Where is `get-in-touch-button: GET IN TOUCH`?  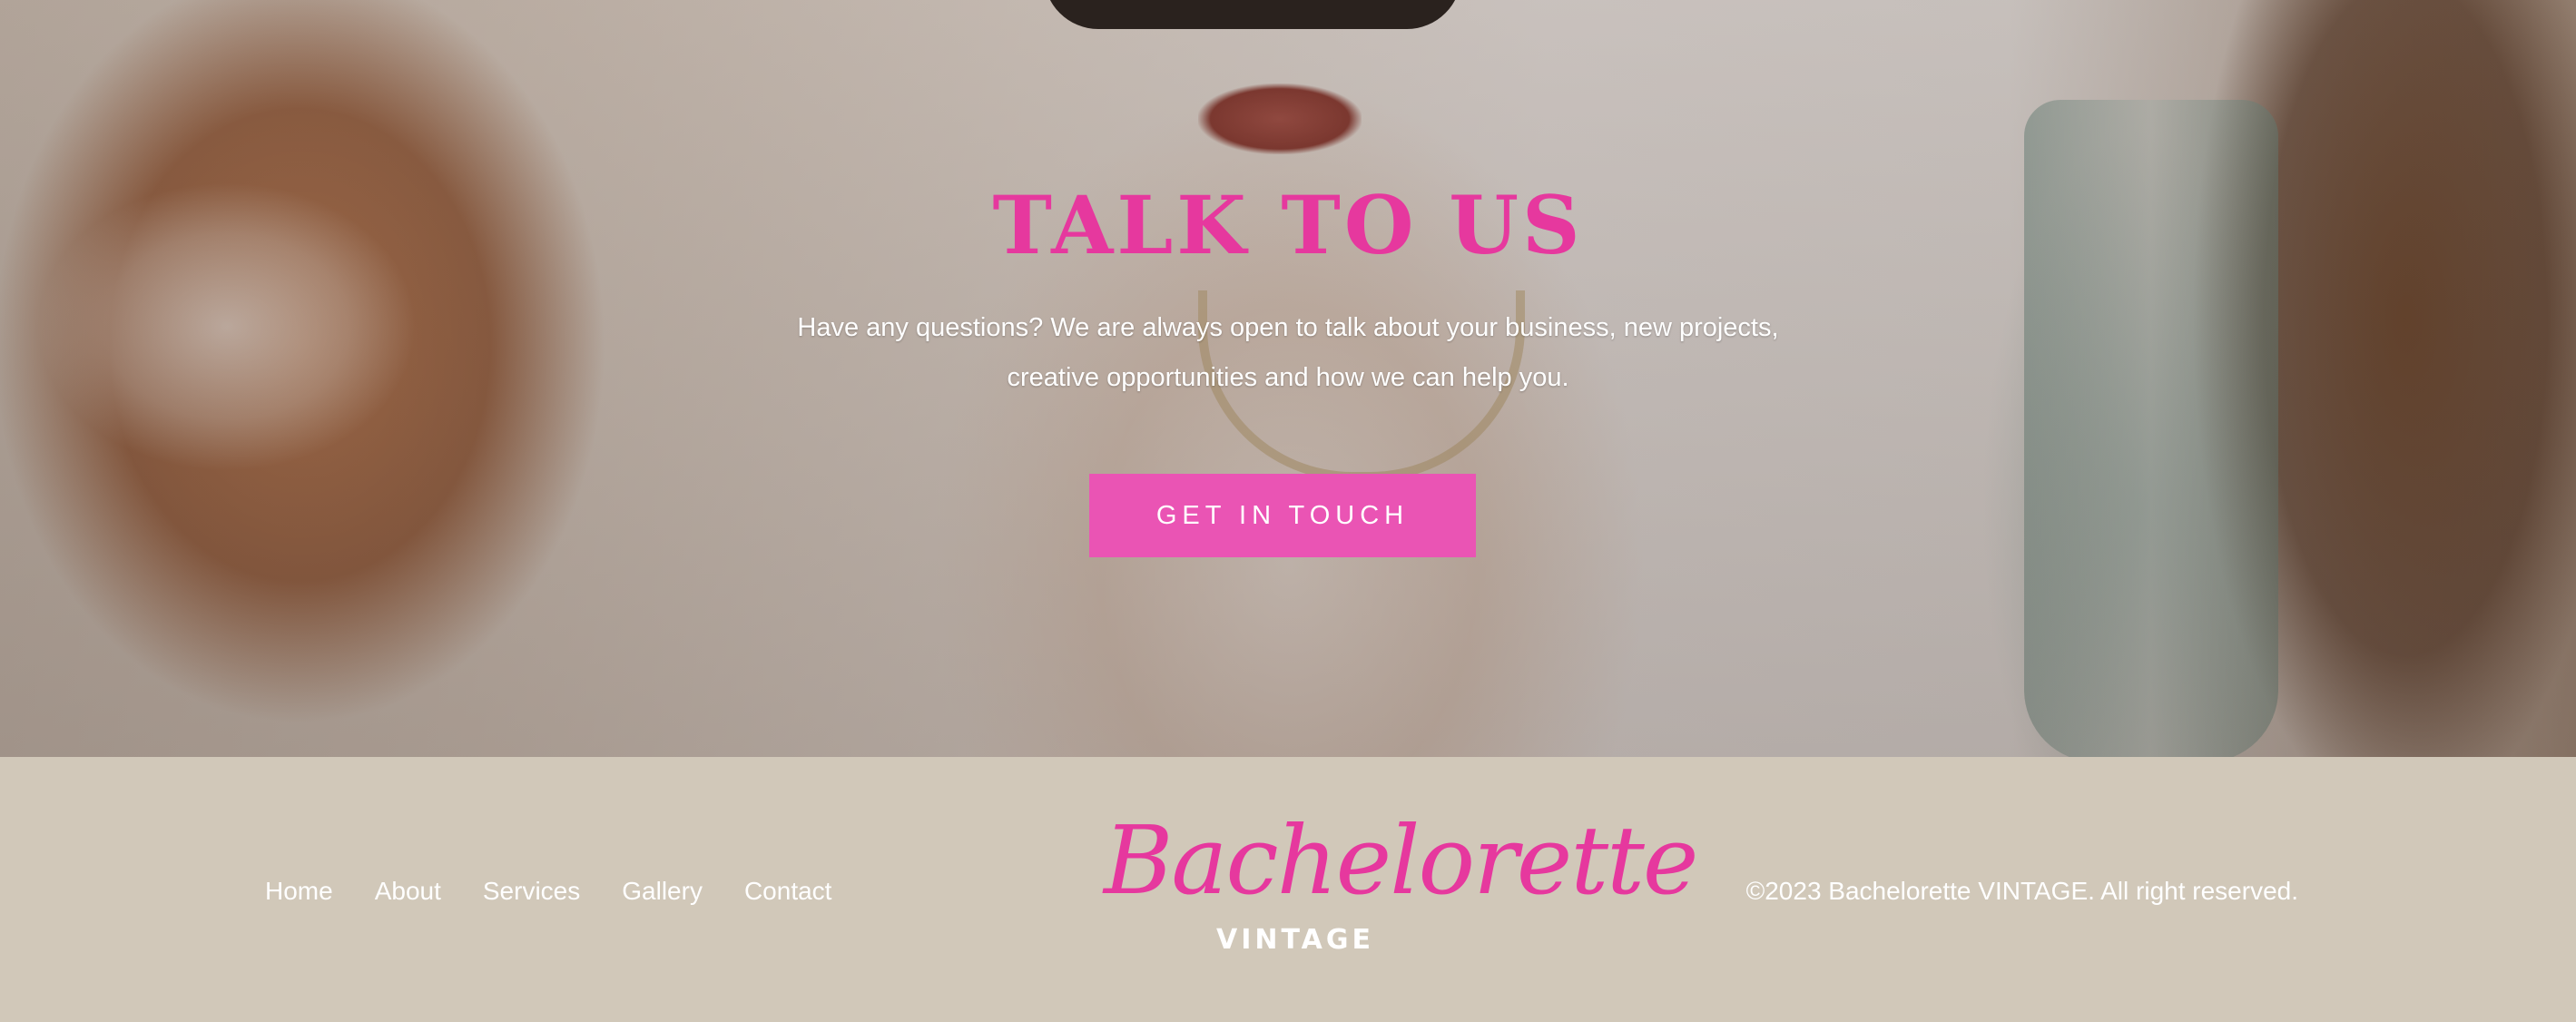
get-in-touch-button: GET IN TOUCH is located at coordinates (1282, 515).